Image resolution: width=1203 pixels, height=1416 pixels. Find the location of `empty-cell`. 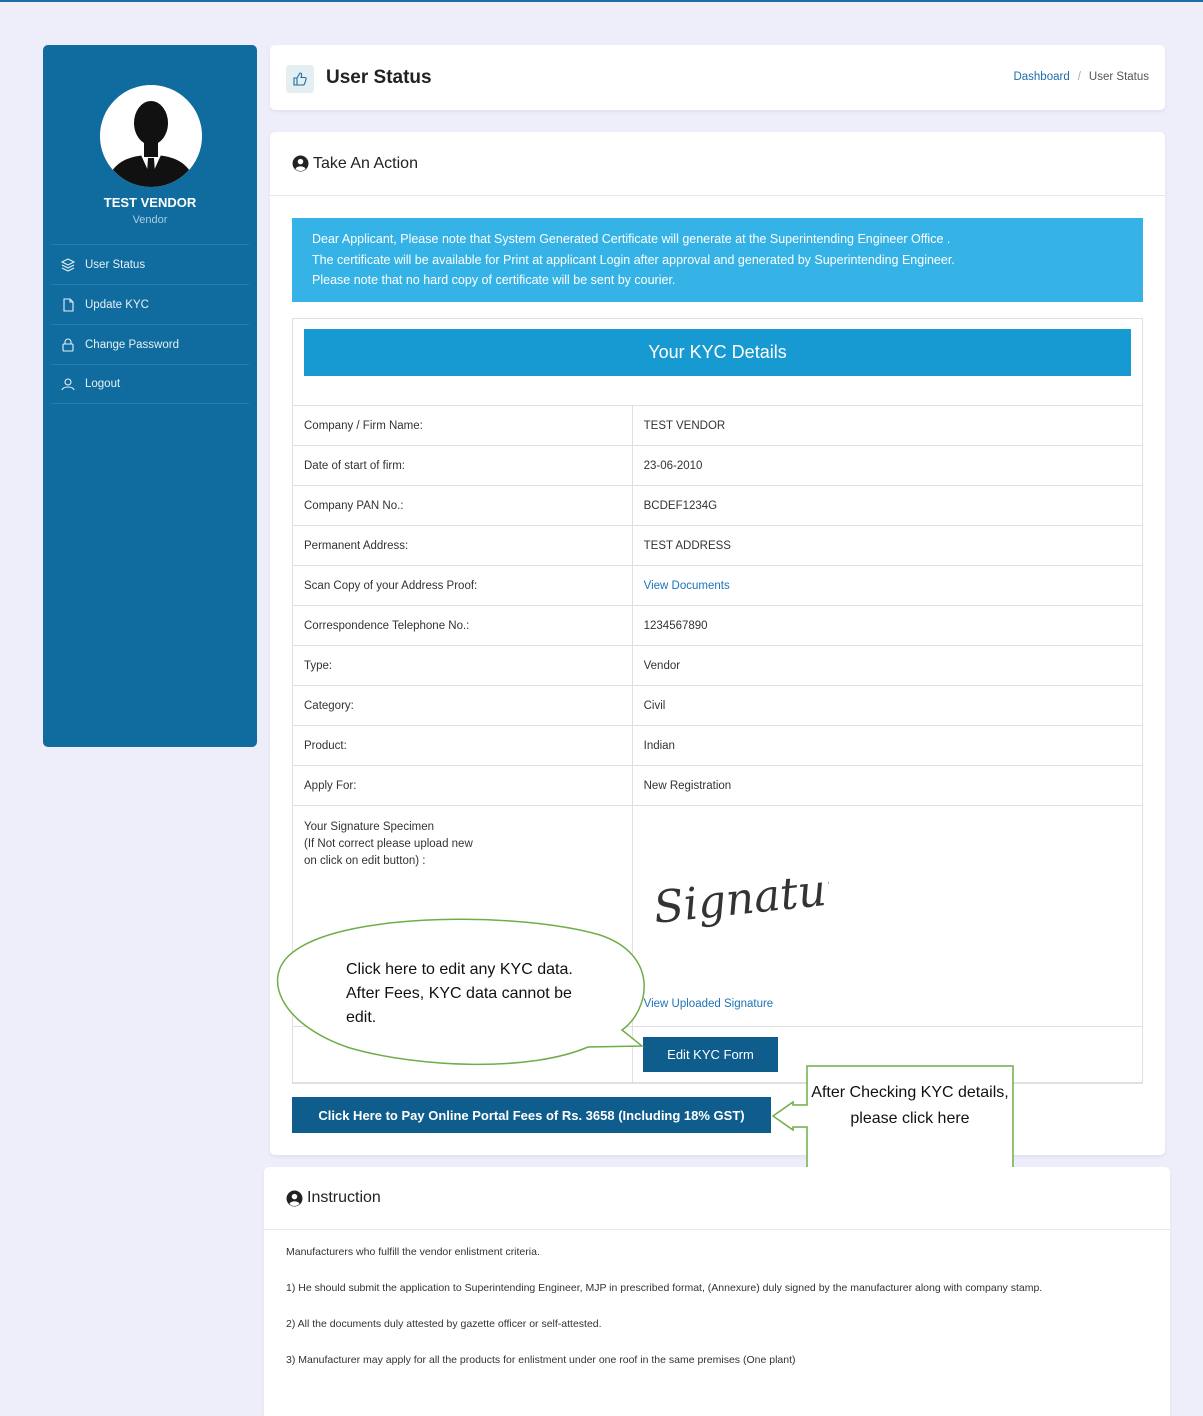

empty-cell is located at coordinates (462, 1055).